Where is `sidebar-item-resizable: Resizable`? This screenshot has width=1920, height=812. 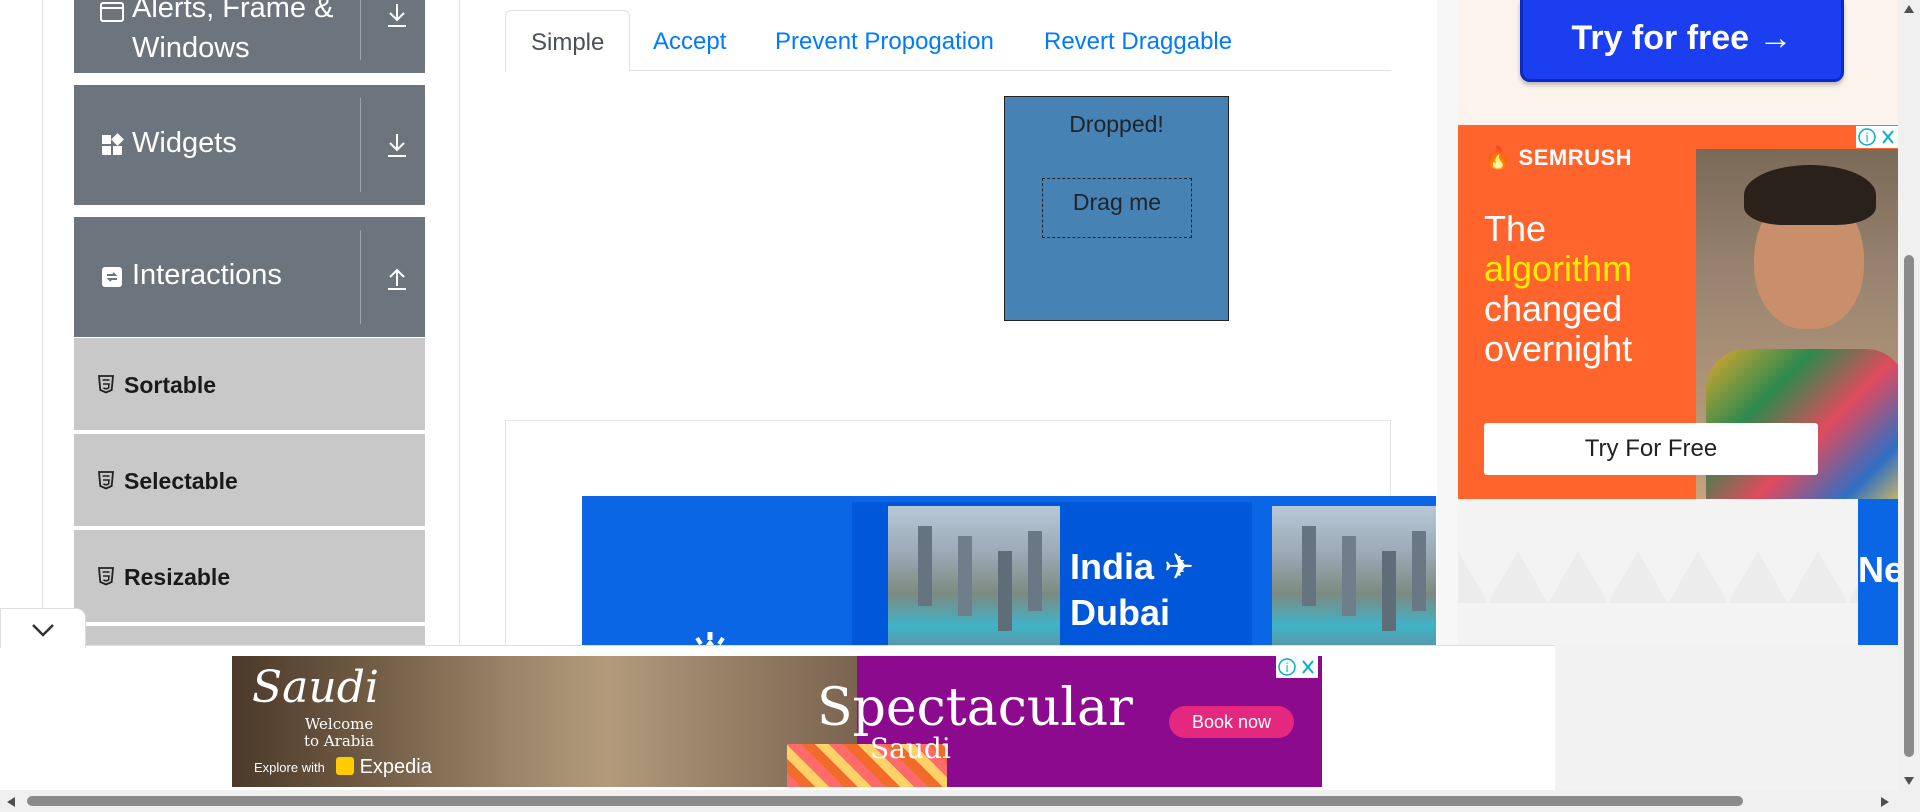 sidebar-item-resizable: Resizable is located at coordinates (249, 577).